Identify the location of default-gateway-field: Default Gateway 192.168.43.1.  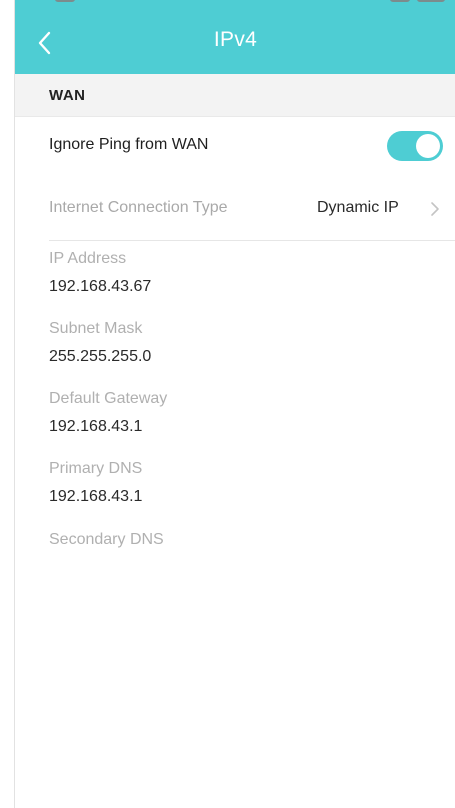
(108, 413).